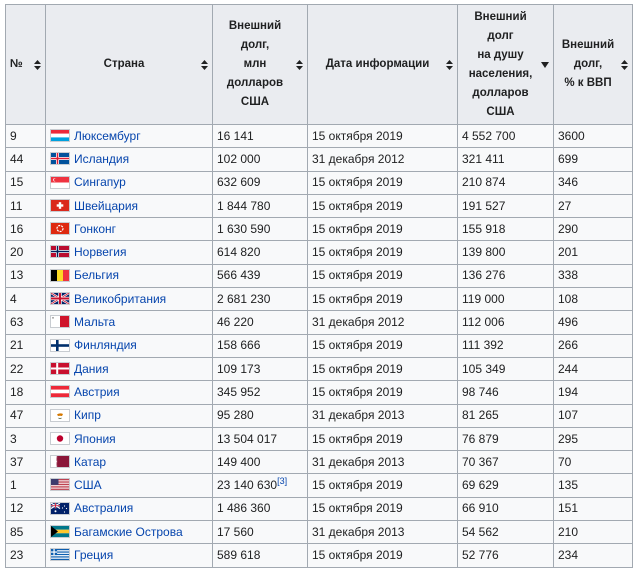 The width and height of the screenshot is (640, 568). Describe the element at coordinates (260, 532) in the screenshot. I see `cell-debt: 17 560` at that location.